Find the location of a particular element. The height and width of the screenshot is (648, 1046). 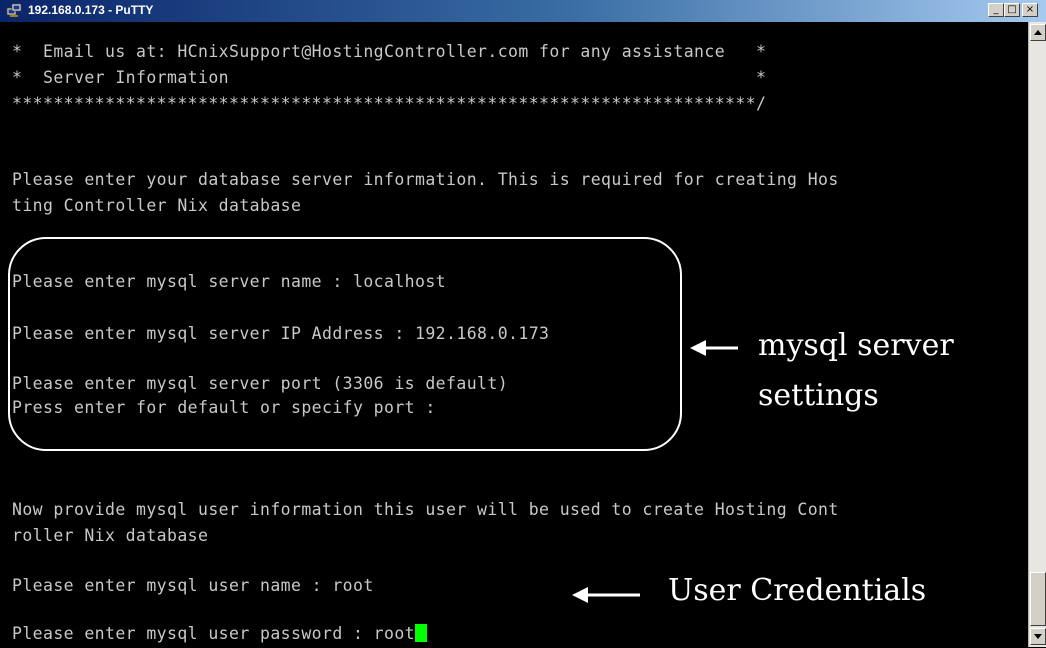

putty-icon is located at coordinates (14, 10).